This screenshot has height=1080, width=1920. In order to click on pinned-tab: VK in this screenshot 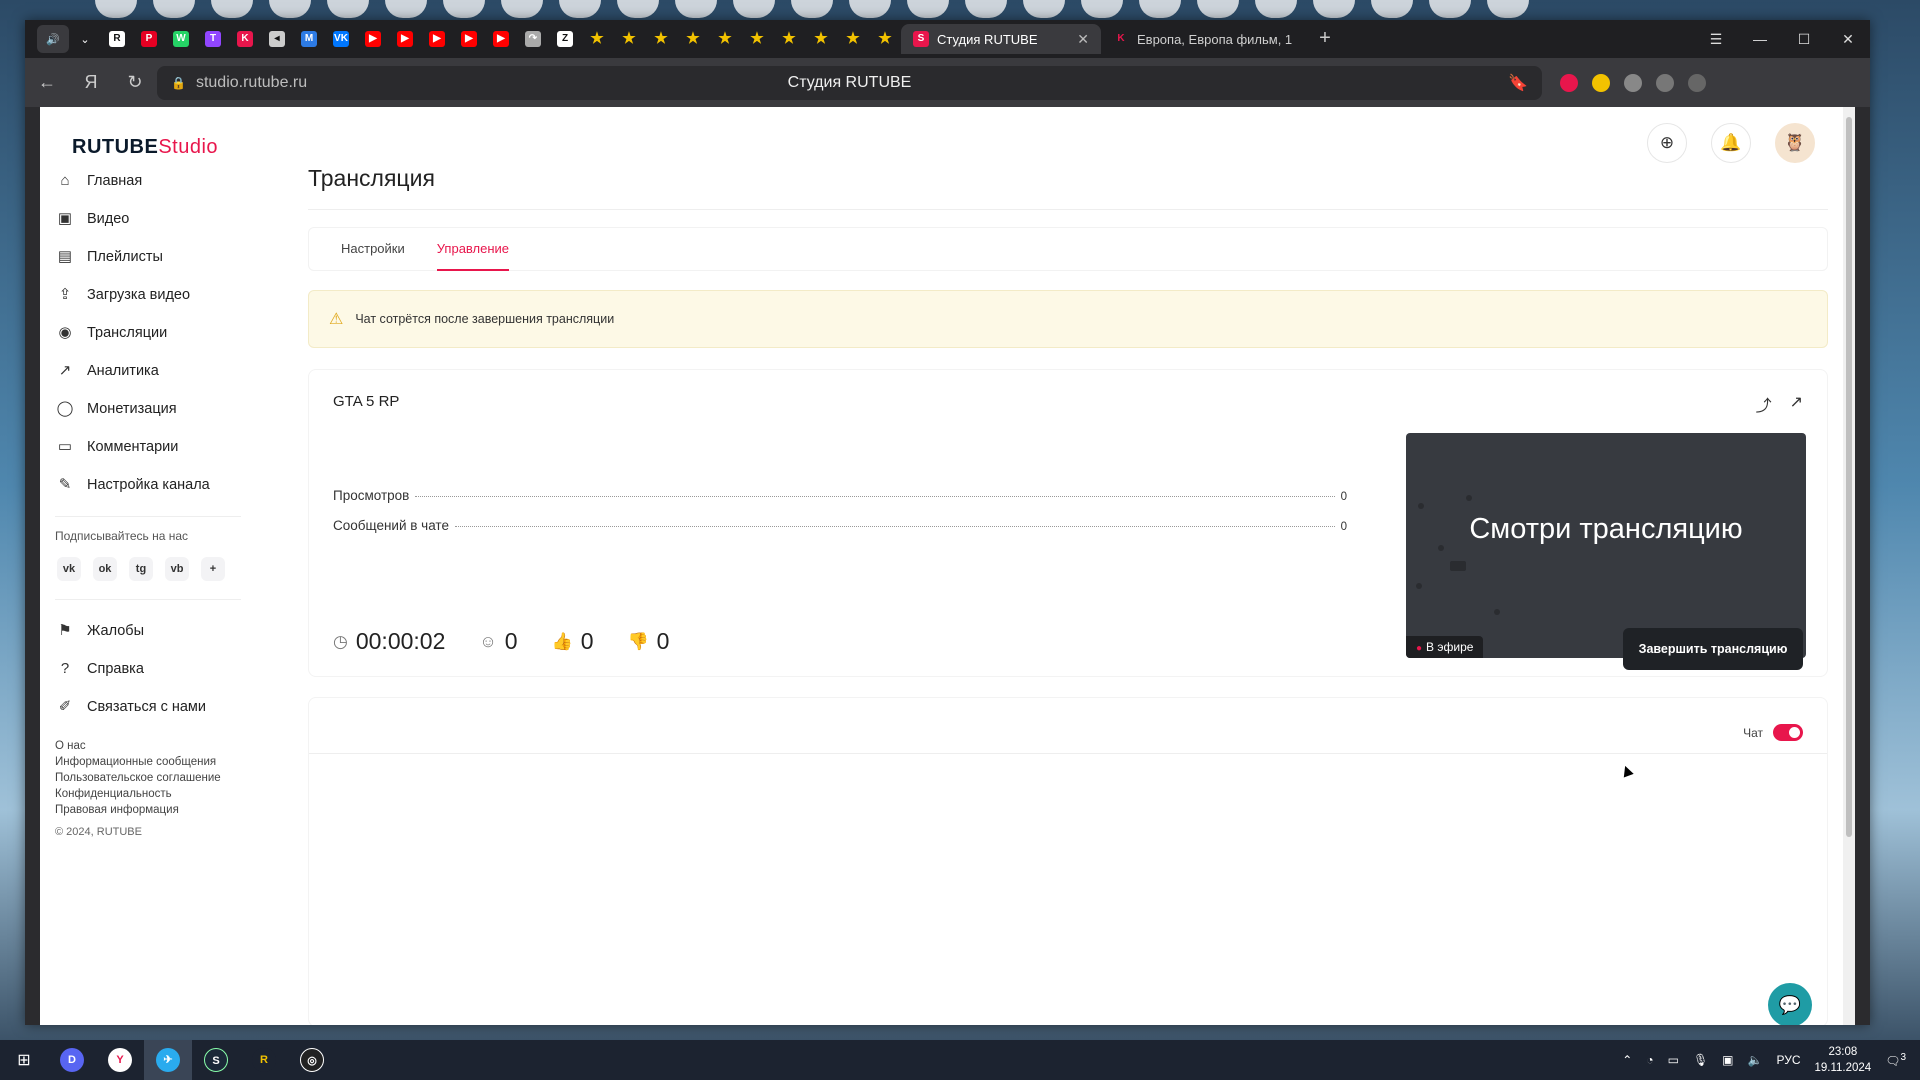, I will do `click(341, 39)`.